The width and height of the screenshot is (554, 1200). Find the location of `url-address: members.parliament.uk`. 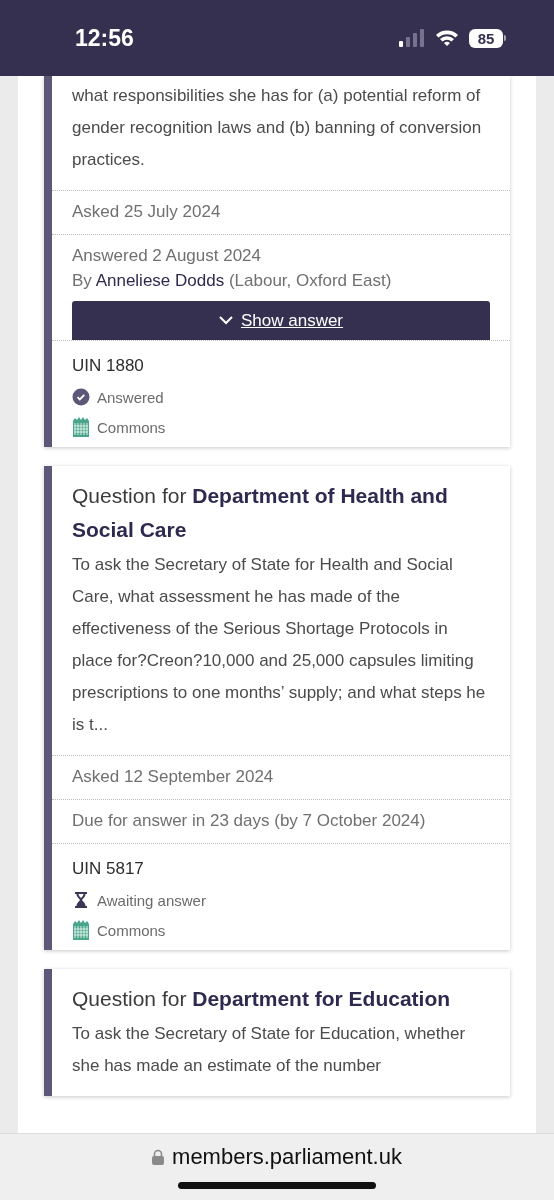

url-address: members.parliament.uk is located at coordinates (287, 1157).